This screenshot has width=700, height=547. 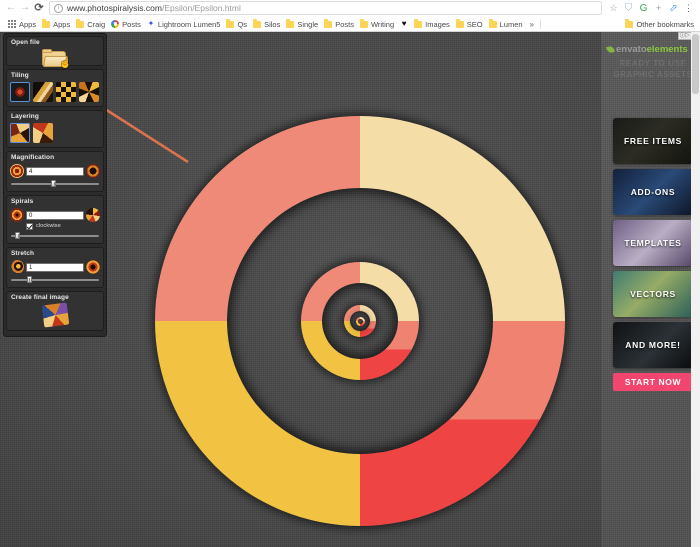 I want to click on apps-grid-icon, so click(x=12, y=24).